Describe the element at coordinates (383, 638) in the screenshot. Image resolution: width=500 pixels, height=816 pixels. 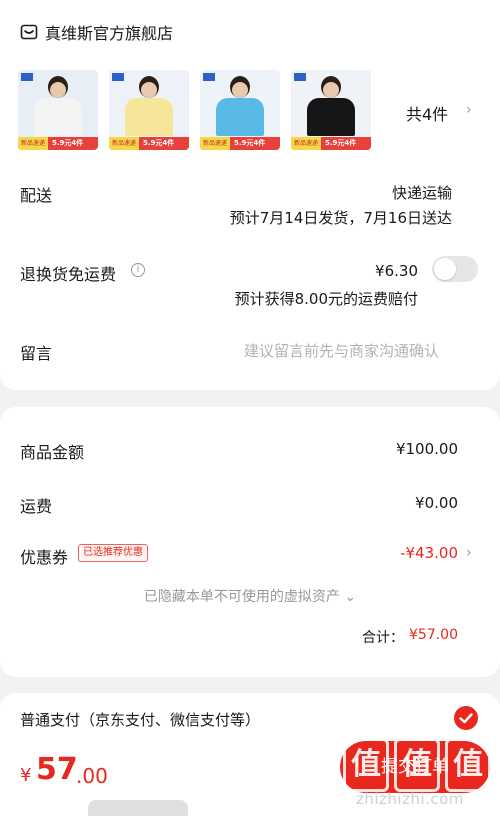
I see `total-label: 合计：` at that location.